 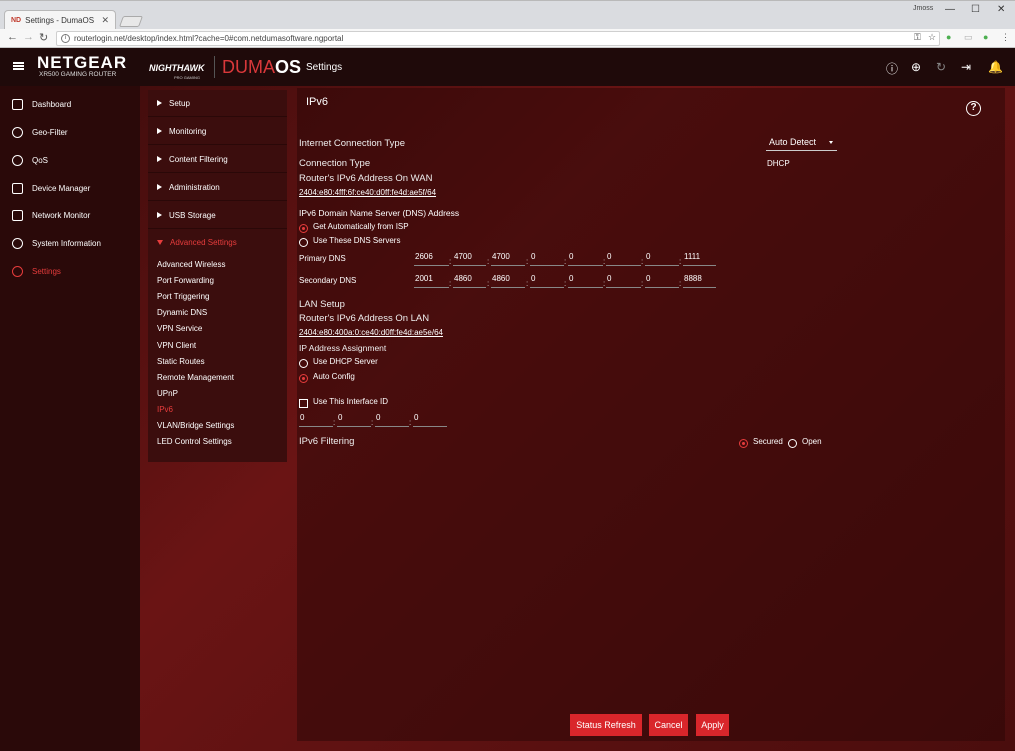 What do you see at coordinates (966, 67) in the screenshot?
I see `logout-icon: ⇥` at bounding box center [966, 67].